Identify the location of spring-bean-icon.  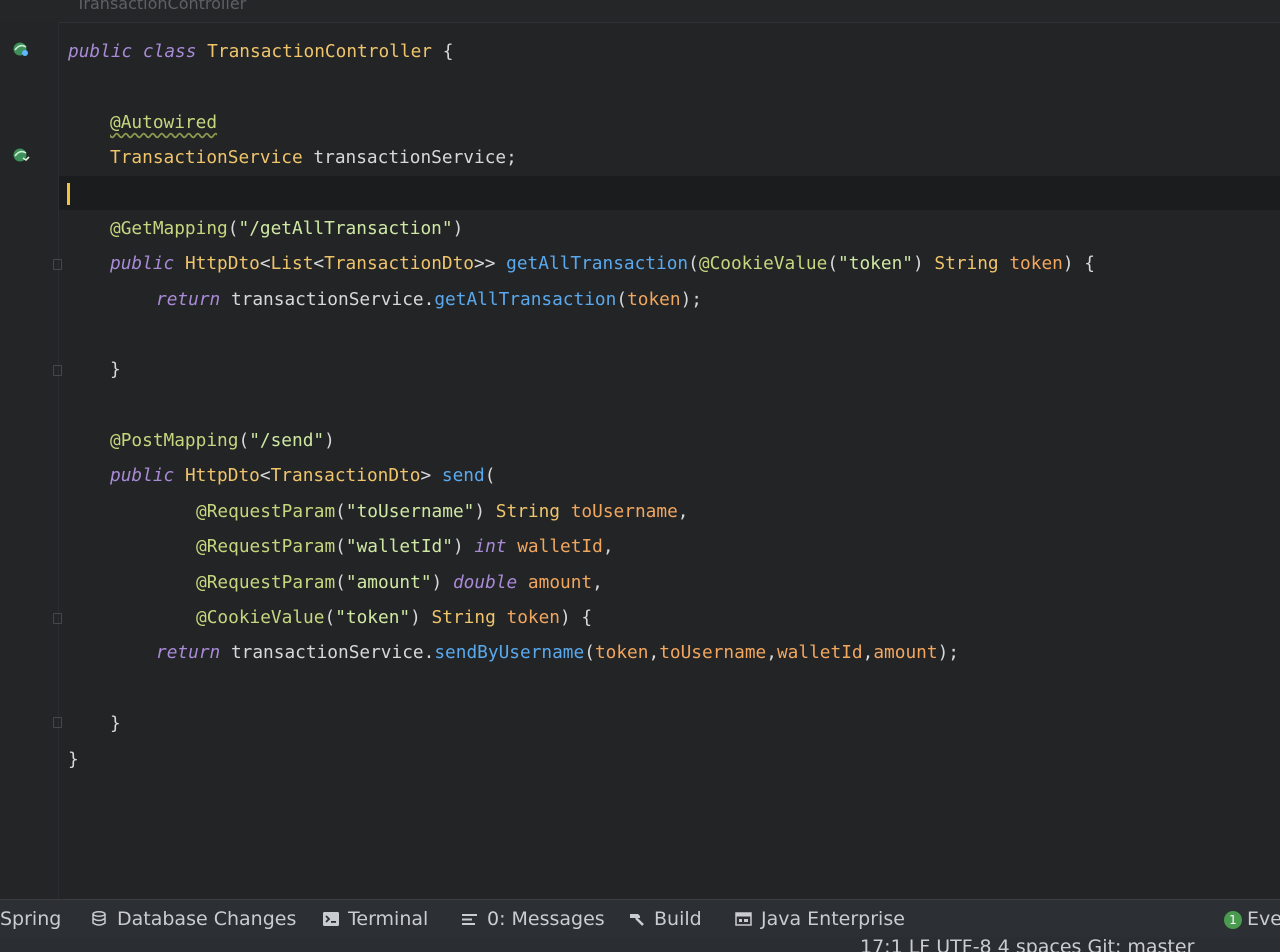
(21, 49).